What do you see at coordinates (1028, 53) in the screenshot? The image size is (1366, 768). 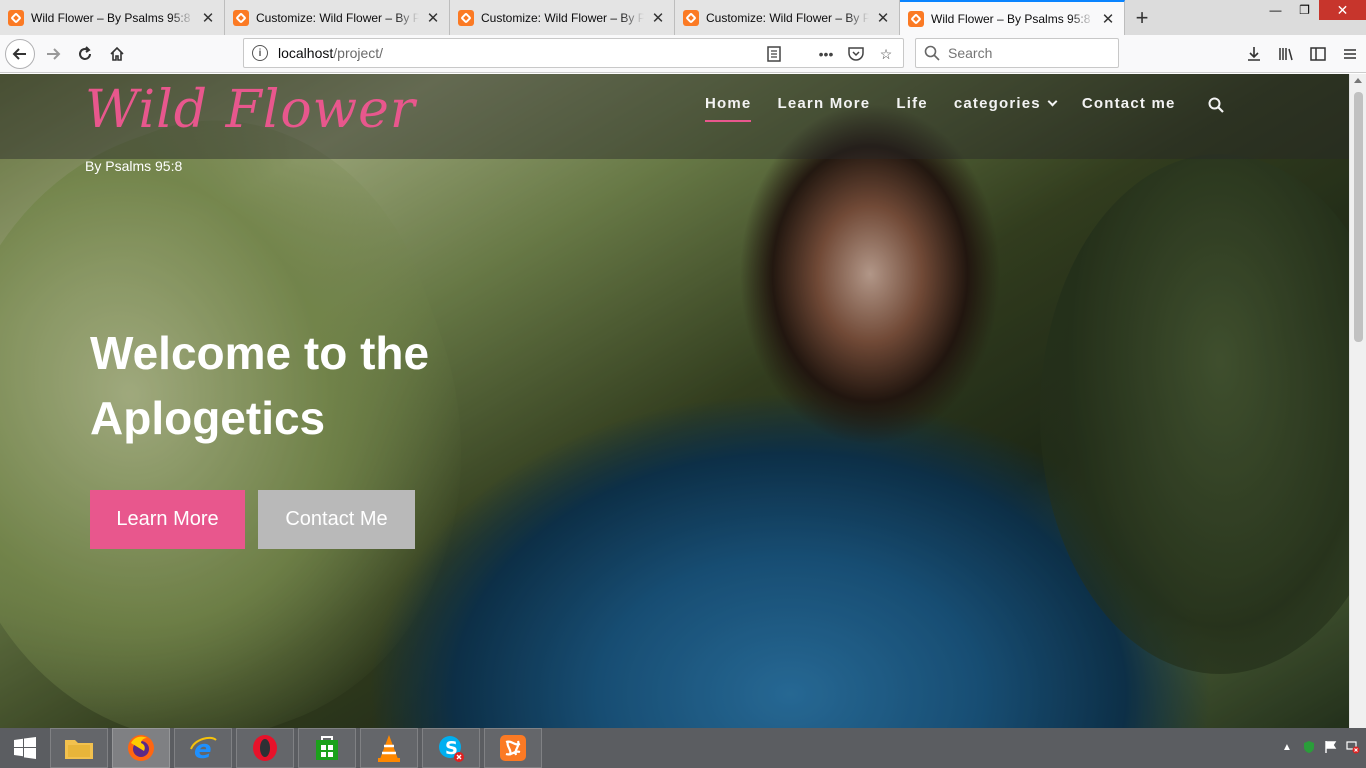 I see `search-input` at bounding box center [1028, 53].